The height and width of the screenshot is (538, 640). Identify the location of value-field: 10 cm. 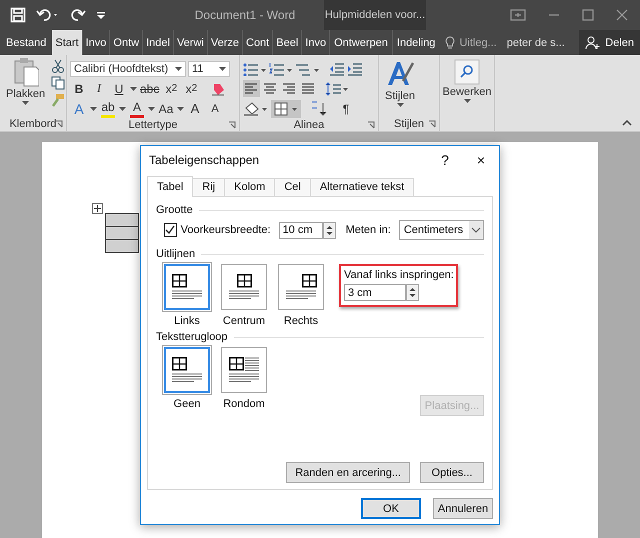
(300, 230).